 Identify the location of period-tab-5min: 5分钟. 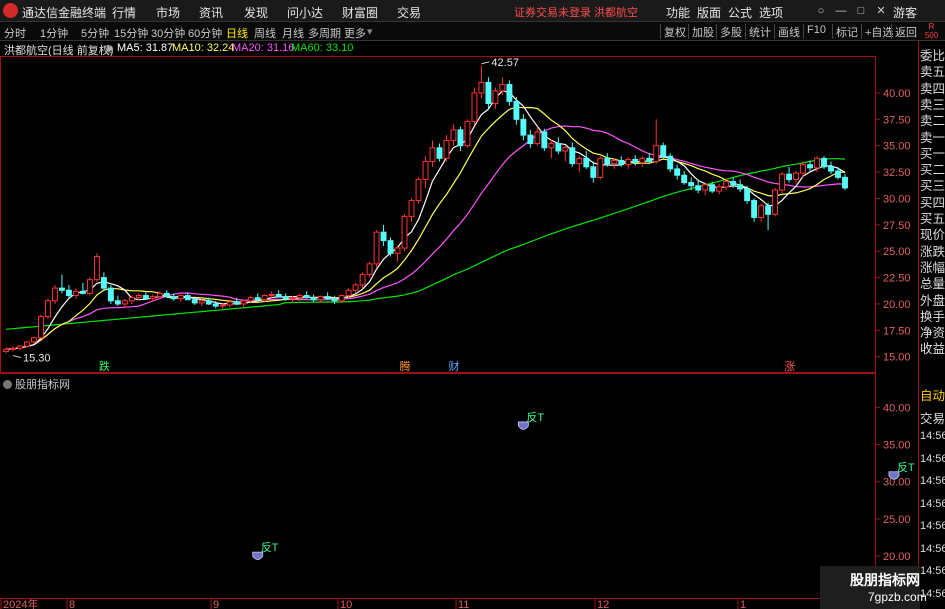
(95, 33).